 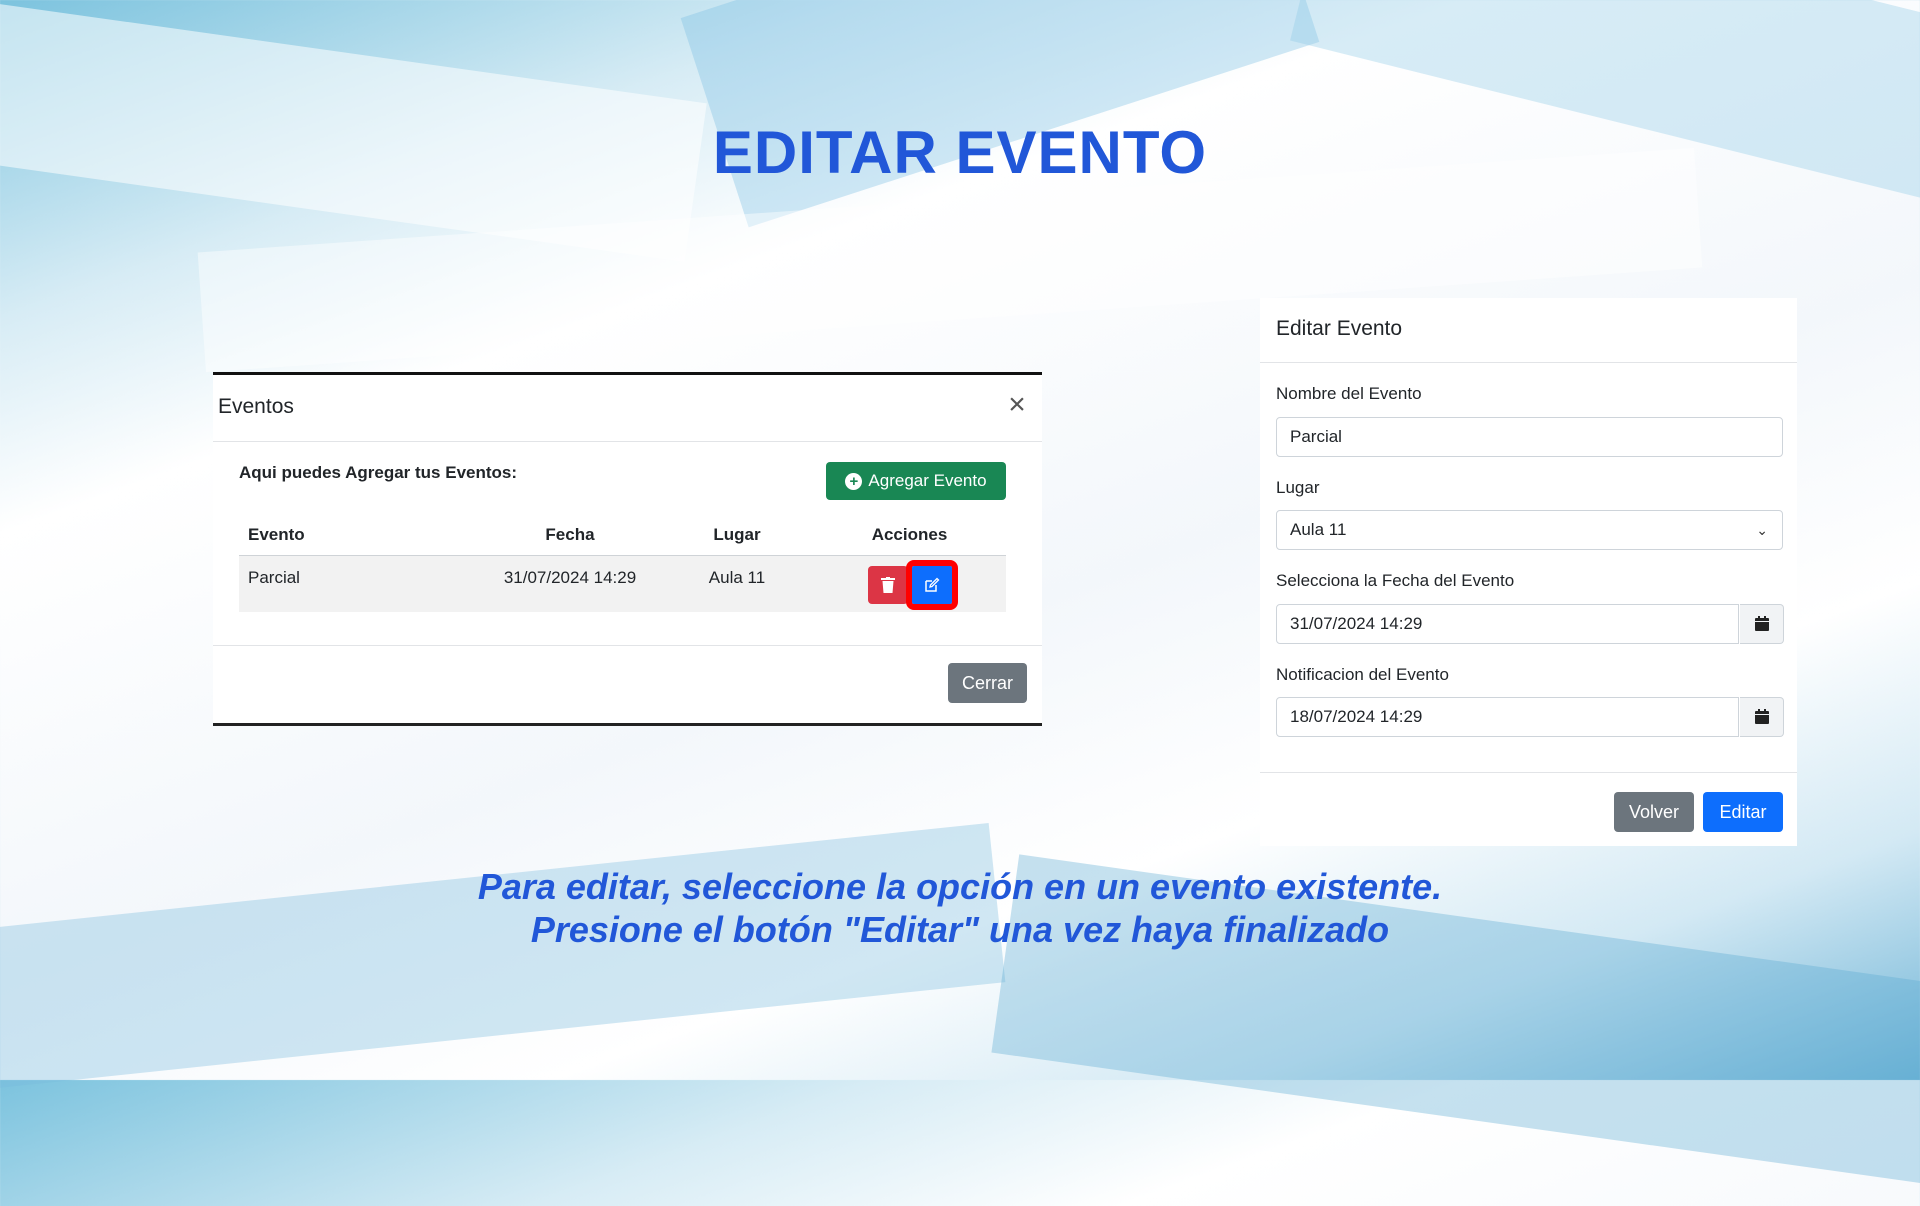 I want to click on add-event-label: Agregar Evento, so click(x=927, y=480).